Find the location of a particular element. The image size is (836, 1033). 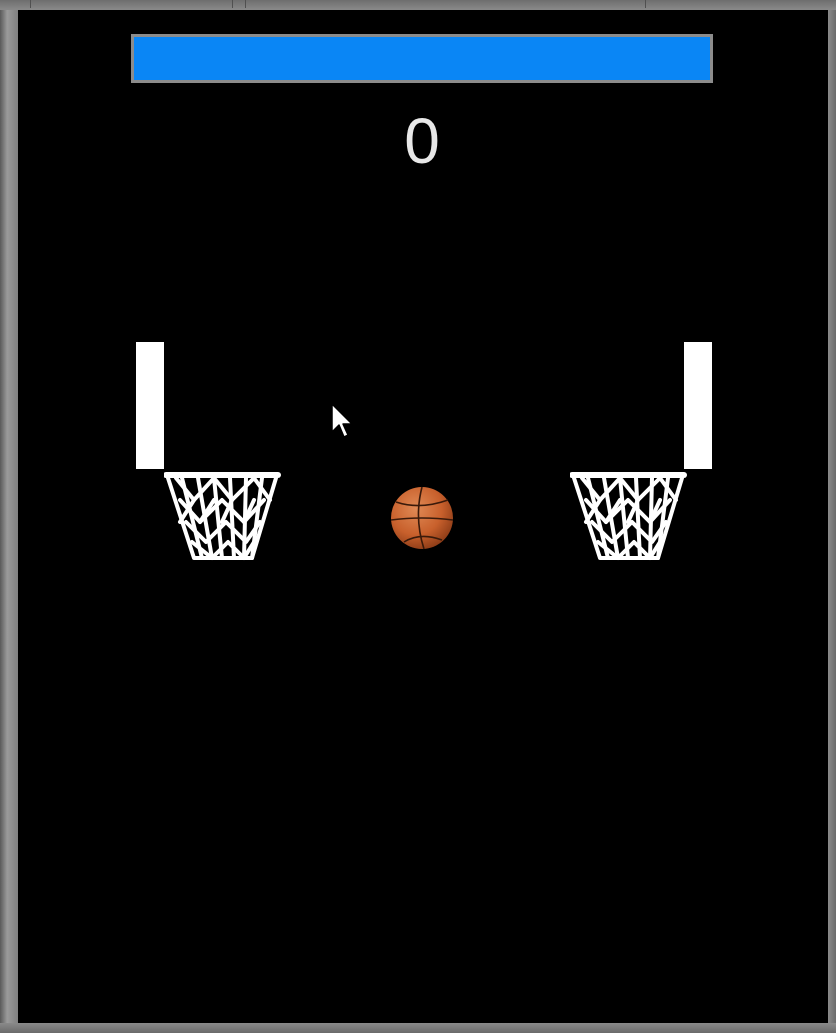

basketball-icon is located at coordinates (422, 518).